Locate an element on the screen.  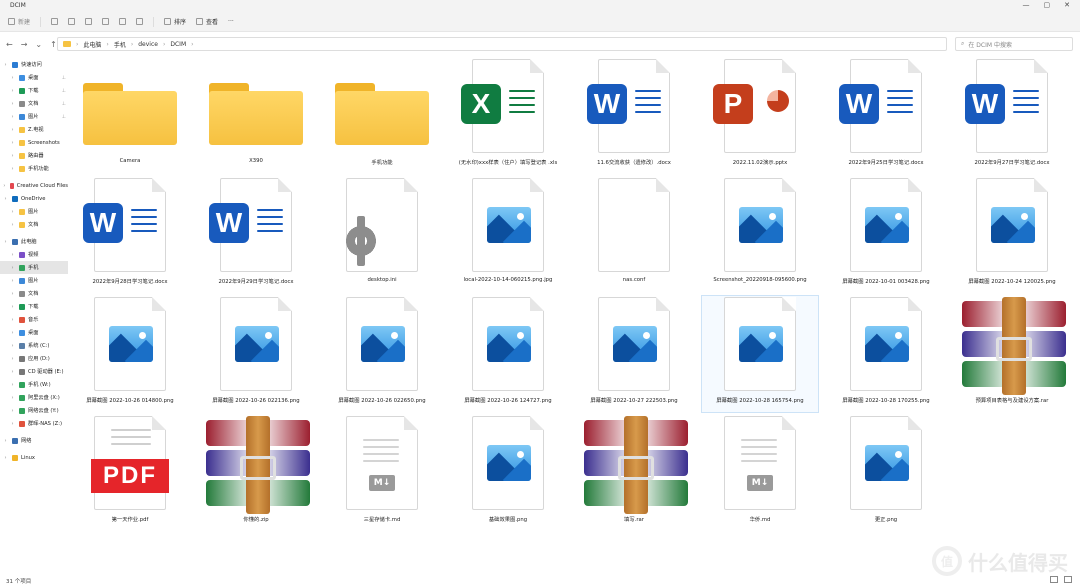
file-item: 屏幕截图 2022-10-26 022650.png is located at coordinates (382, 354).